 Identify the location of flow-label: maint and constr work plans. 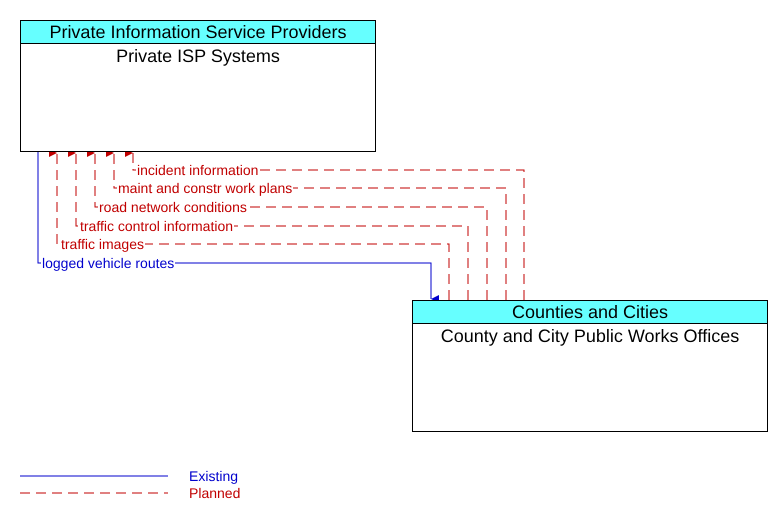
(205, 188).